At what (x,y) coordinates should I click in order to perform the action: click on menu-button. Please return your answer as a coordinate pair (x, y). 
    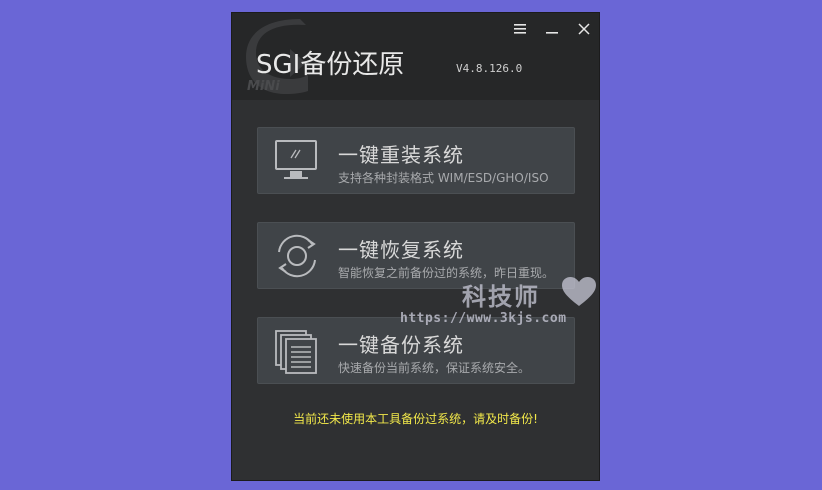
    Looking at the image, I should click on (520, 29).